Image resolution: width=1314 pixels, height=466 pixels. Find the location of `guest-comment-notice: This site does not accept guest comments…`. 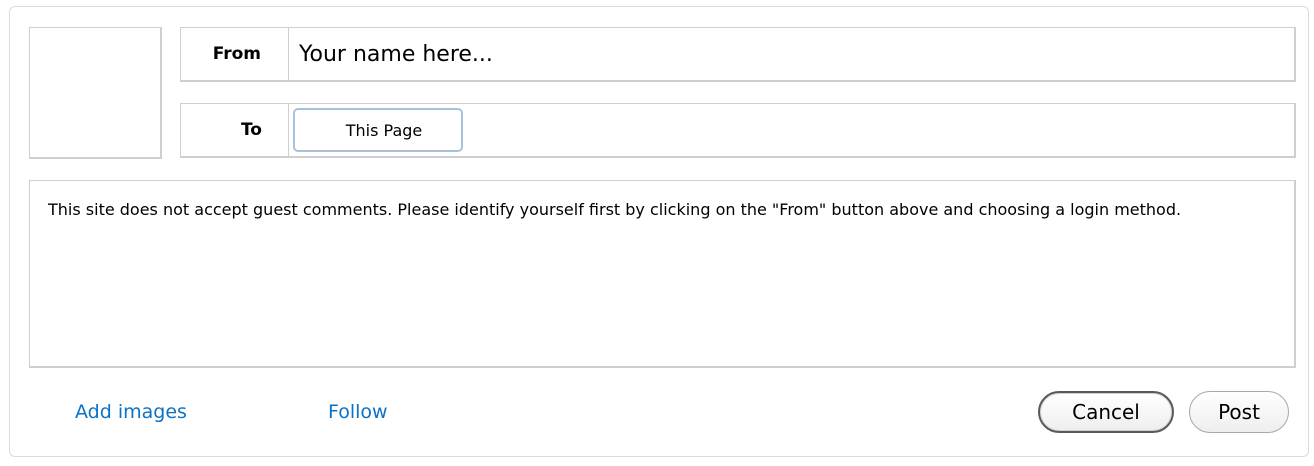

guest-comment-notice: This site does not accept guest comments… is located at coordinates (615, 209).